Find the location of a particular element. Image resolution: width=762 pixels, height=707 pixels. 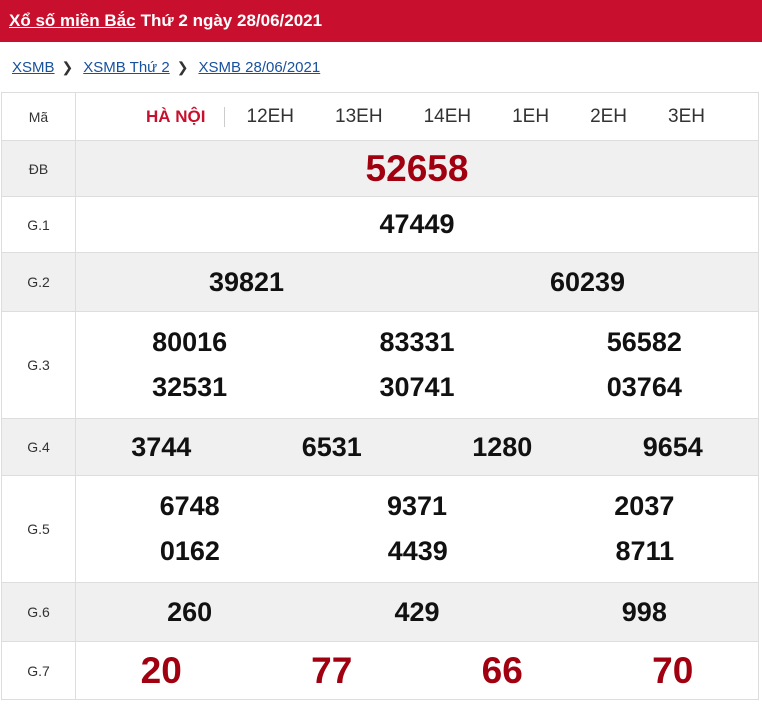

prize-g2: 39821 is located at coordinates (246, 281).